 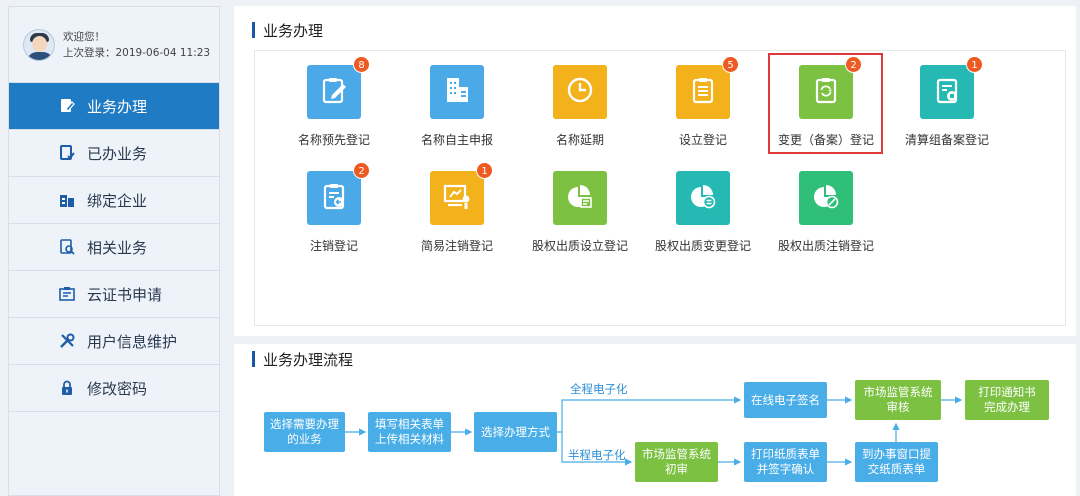 I want to click on flow-node-fill-forms: 填写相关表单上传相关材料, so click(x=409, y=432).